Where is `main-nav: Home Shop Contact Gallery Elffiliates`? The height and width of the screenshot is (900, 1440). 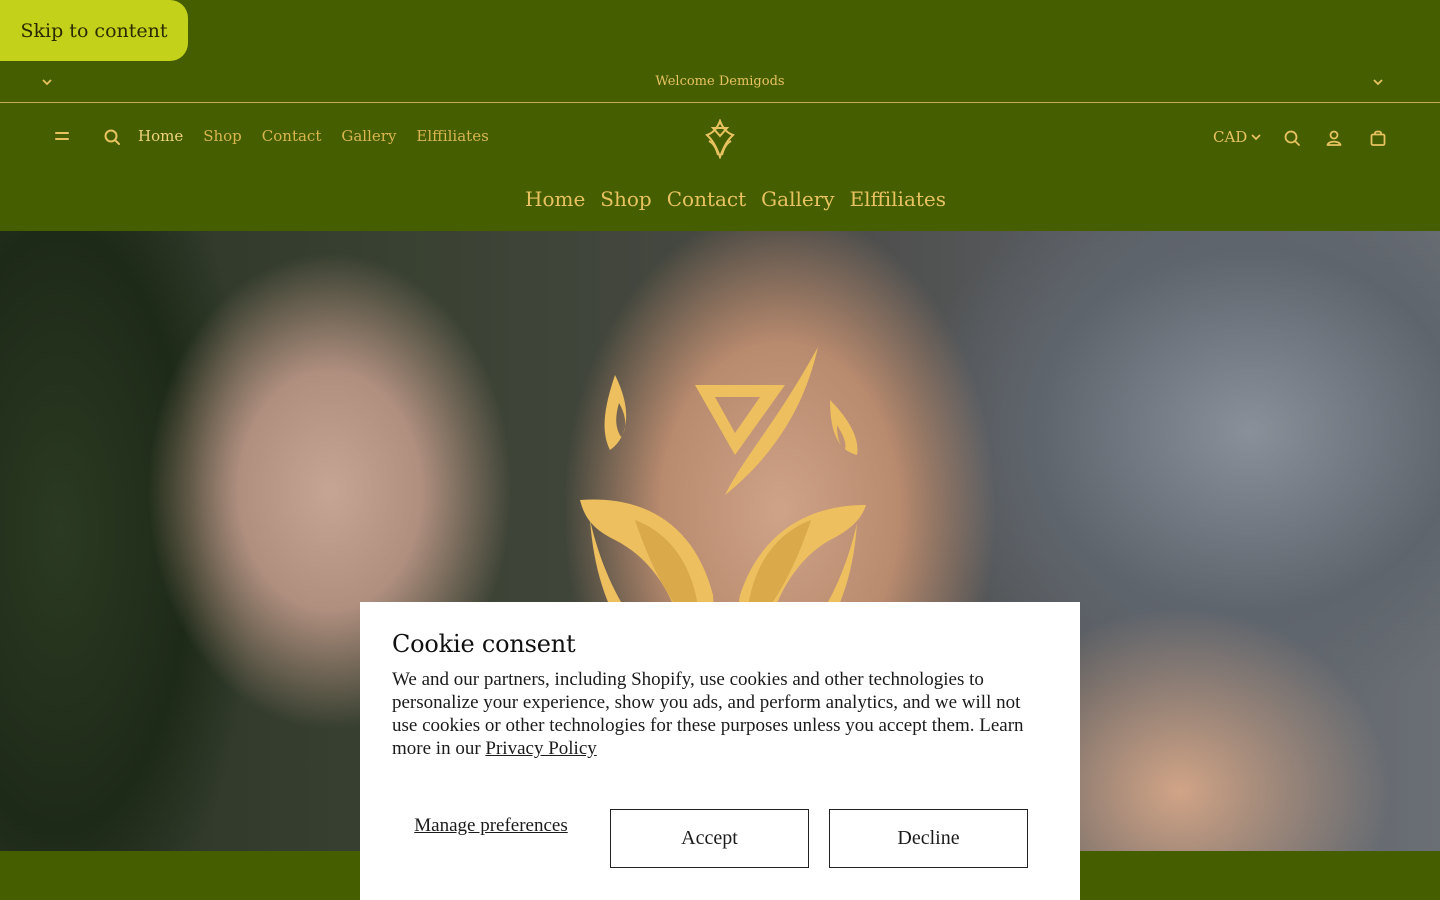
main-nav: Home Shop Contact Gallery Elffiliates is located at coordinates (735, 199).